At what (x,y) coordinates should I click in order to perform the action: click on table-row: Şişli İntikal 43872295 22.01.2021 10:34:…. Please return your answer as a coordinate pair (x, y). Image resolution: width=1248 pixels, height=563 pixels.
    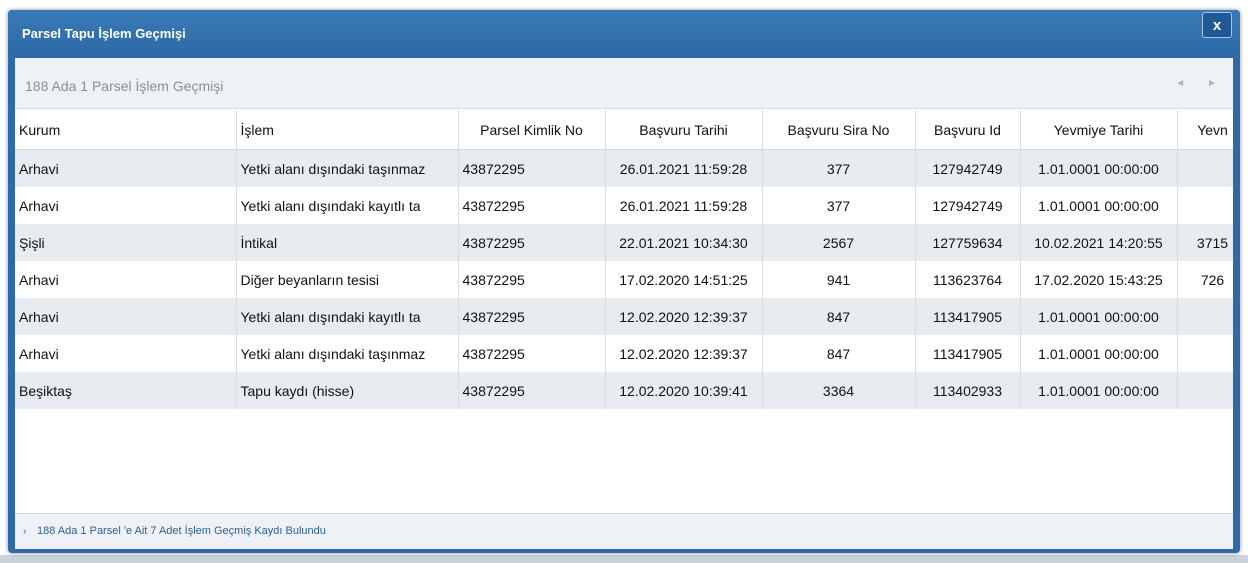
    Looking at the image, I should click on (624, 242).